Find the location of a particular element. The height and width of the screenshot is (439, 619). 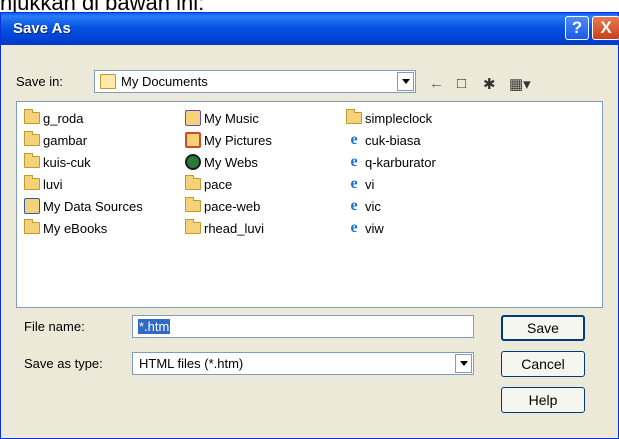

music-folder-icon is located at coordinates (193, 118).